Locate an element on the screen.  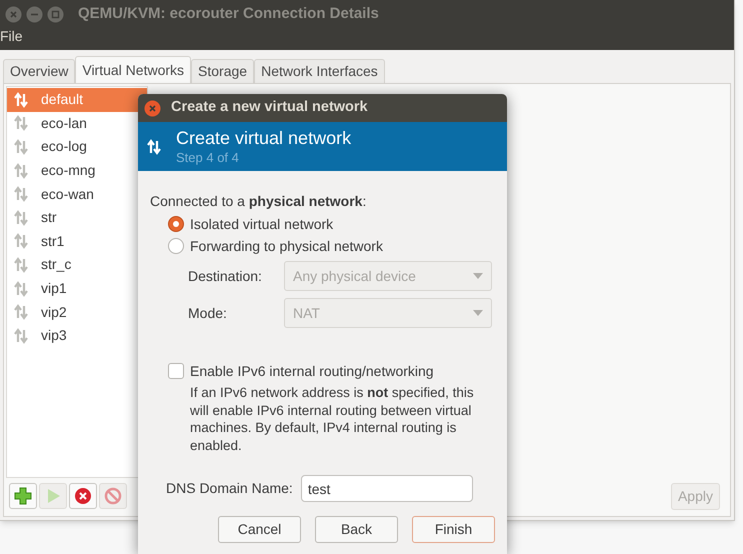
tab: Network Interfaces is located at coordinates (319, 71).